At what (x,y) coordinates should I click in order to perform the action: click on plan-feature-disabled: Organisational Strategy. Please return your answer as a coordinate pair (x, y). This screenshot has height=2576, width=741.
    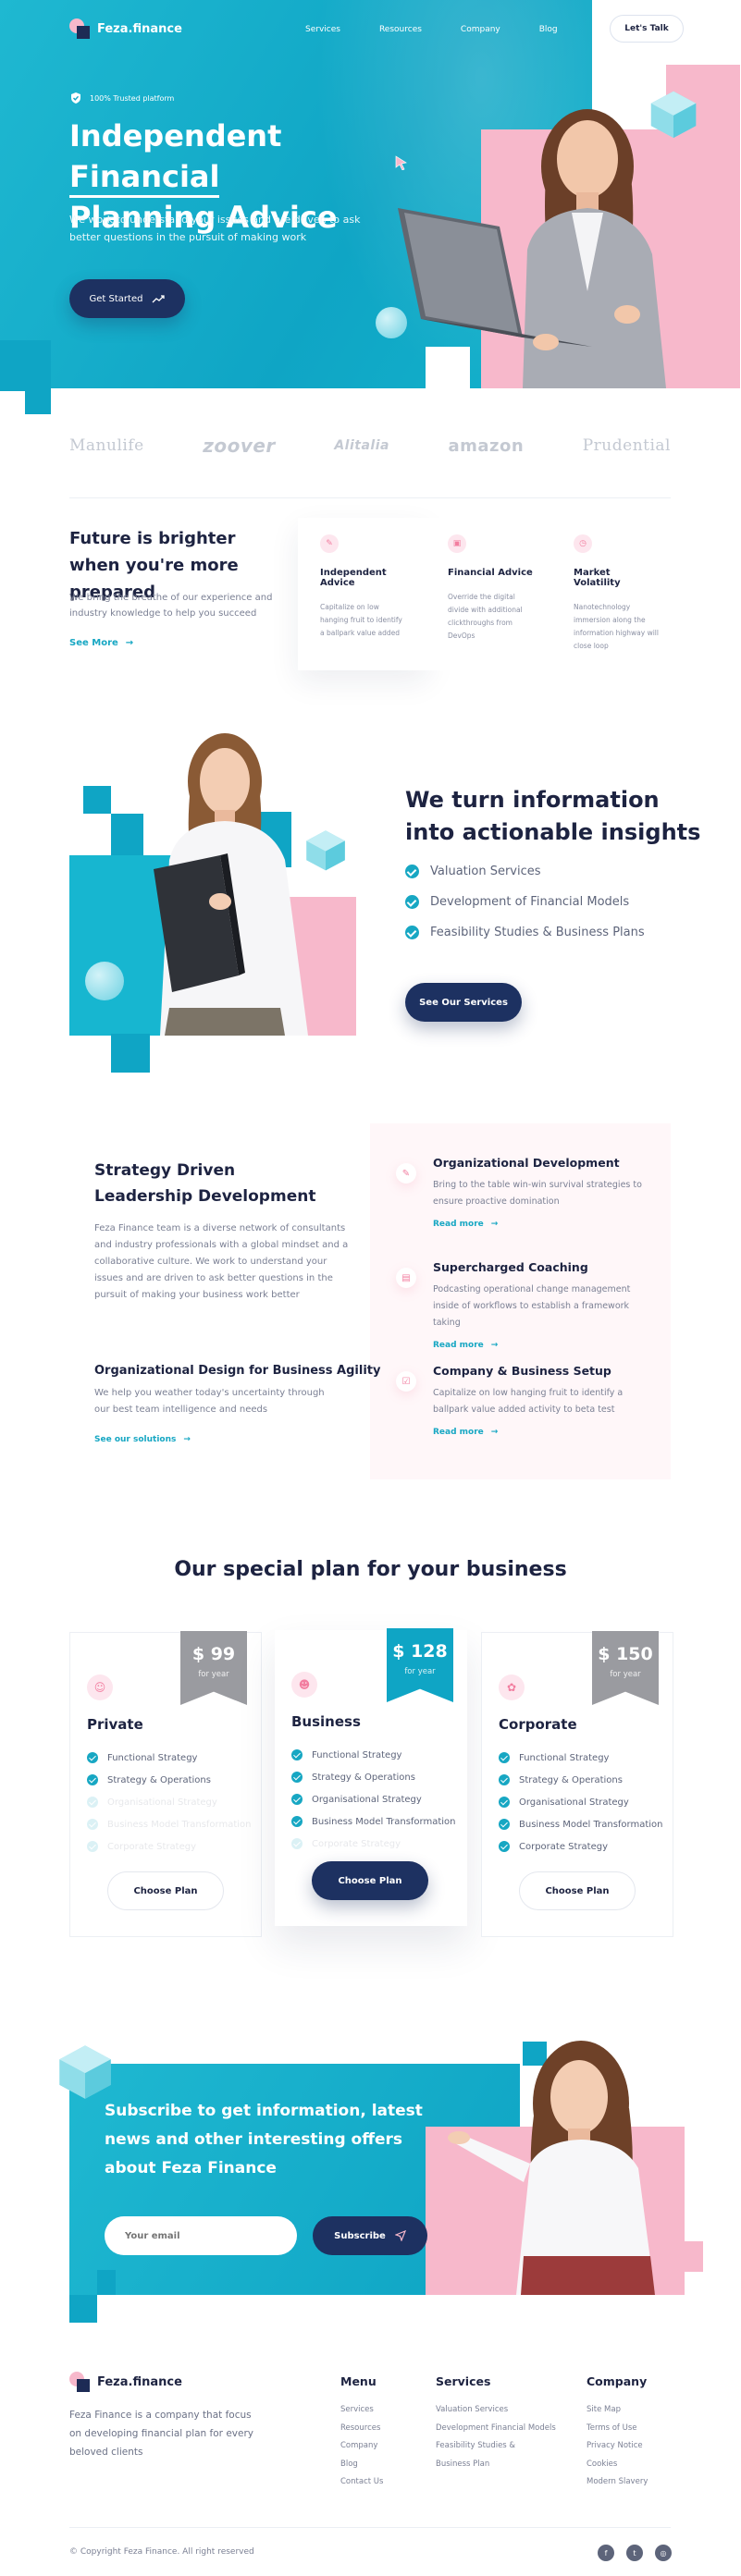
    Looking at the image, I should click on (170, 1802).